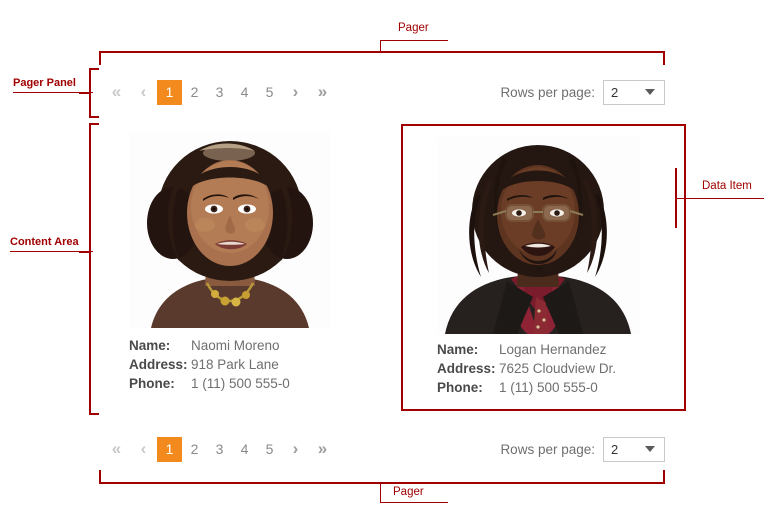  What do you see at coordinates (553, 349) in the screenshot?
I see `field-value-name: Logan Hernandez` at bounding box center [553, 349].